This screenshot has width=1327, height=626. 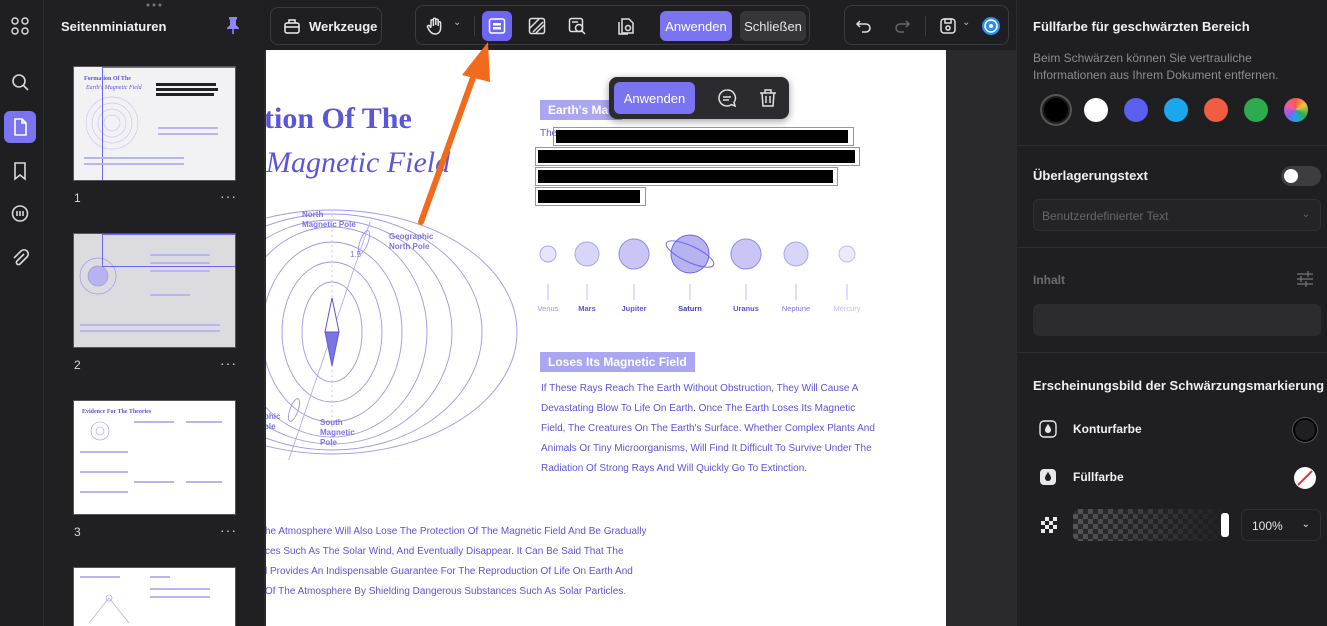 What do you see at coordinates (727, 98) in the screenshot?
I see `comment-icon` at bounding box center [727, 98].